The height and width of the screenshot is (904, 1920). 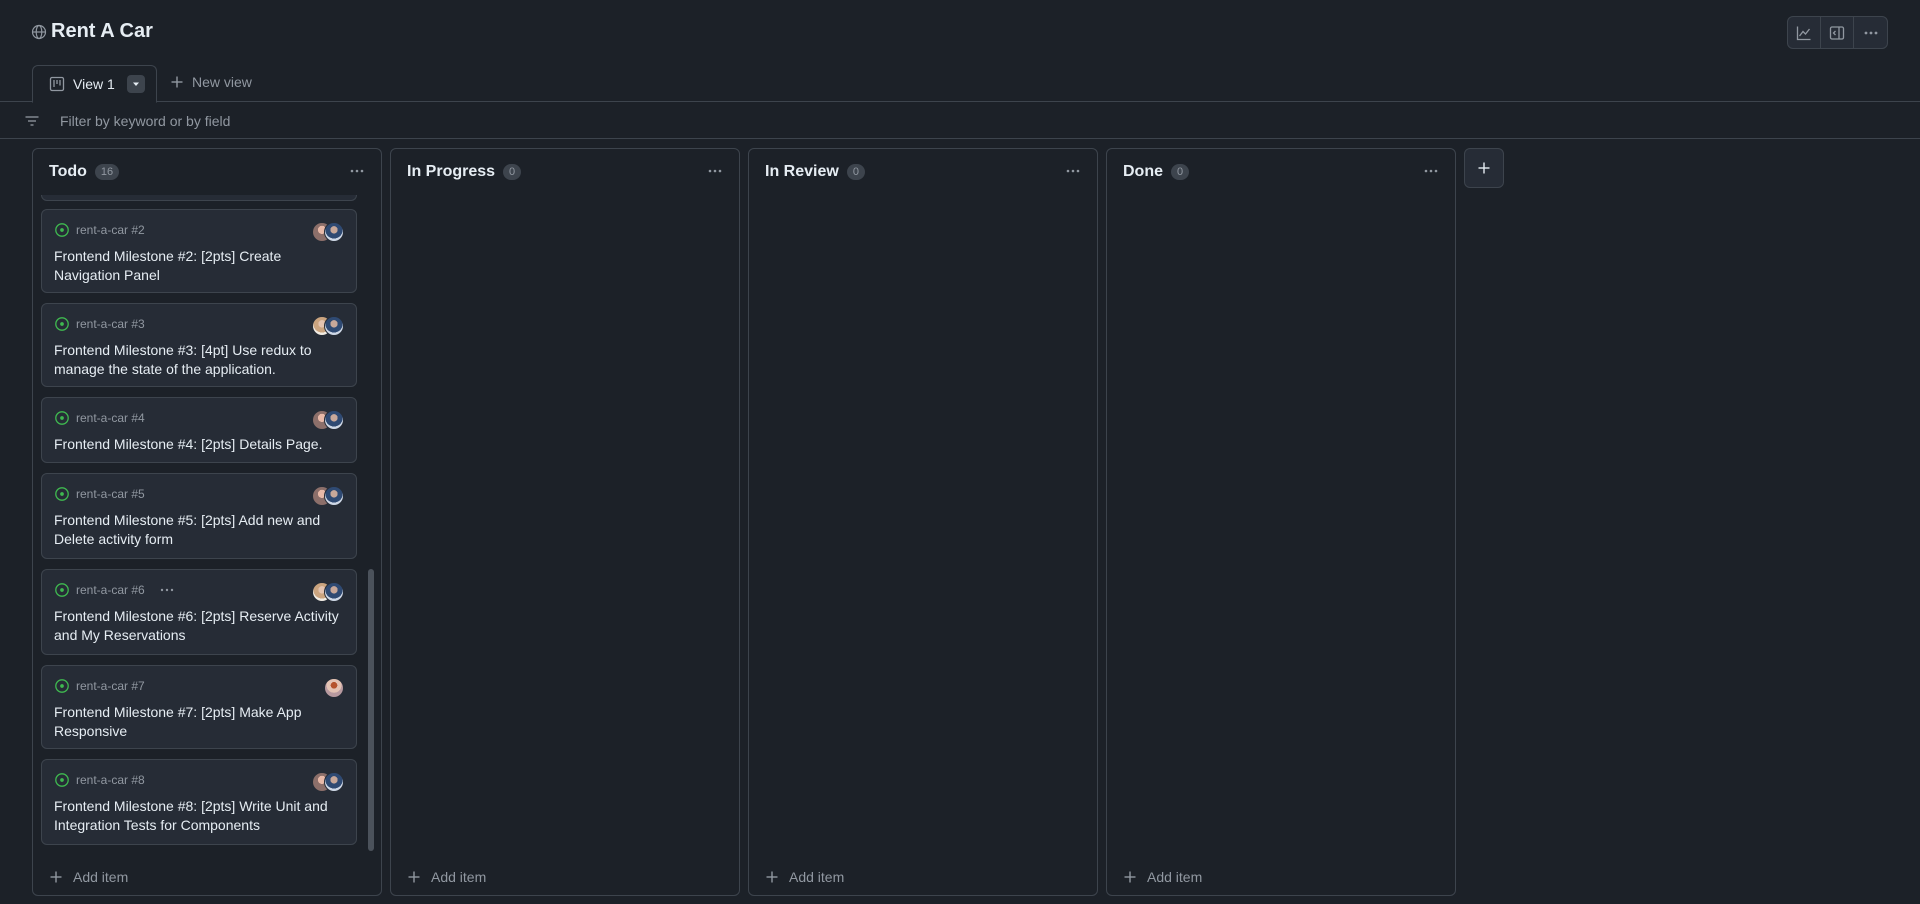 What do you see at coordinates (135, 84) in the screenshot?
I see `view-options-button` at bounding box center [135, 84].